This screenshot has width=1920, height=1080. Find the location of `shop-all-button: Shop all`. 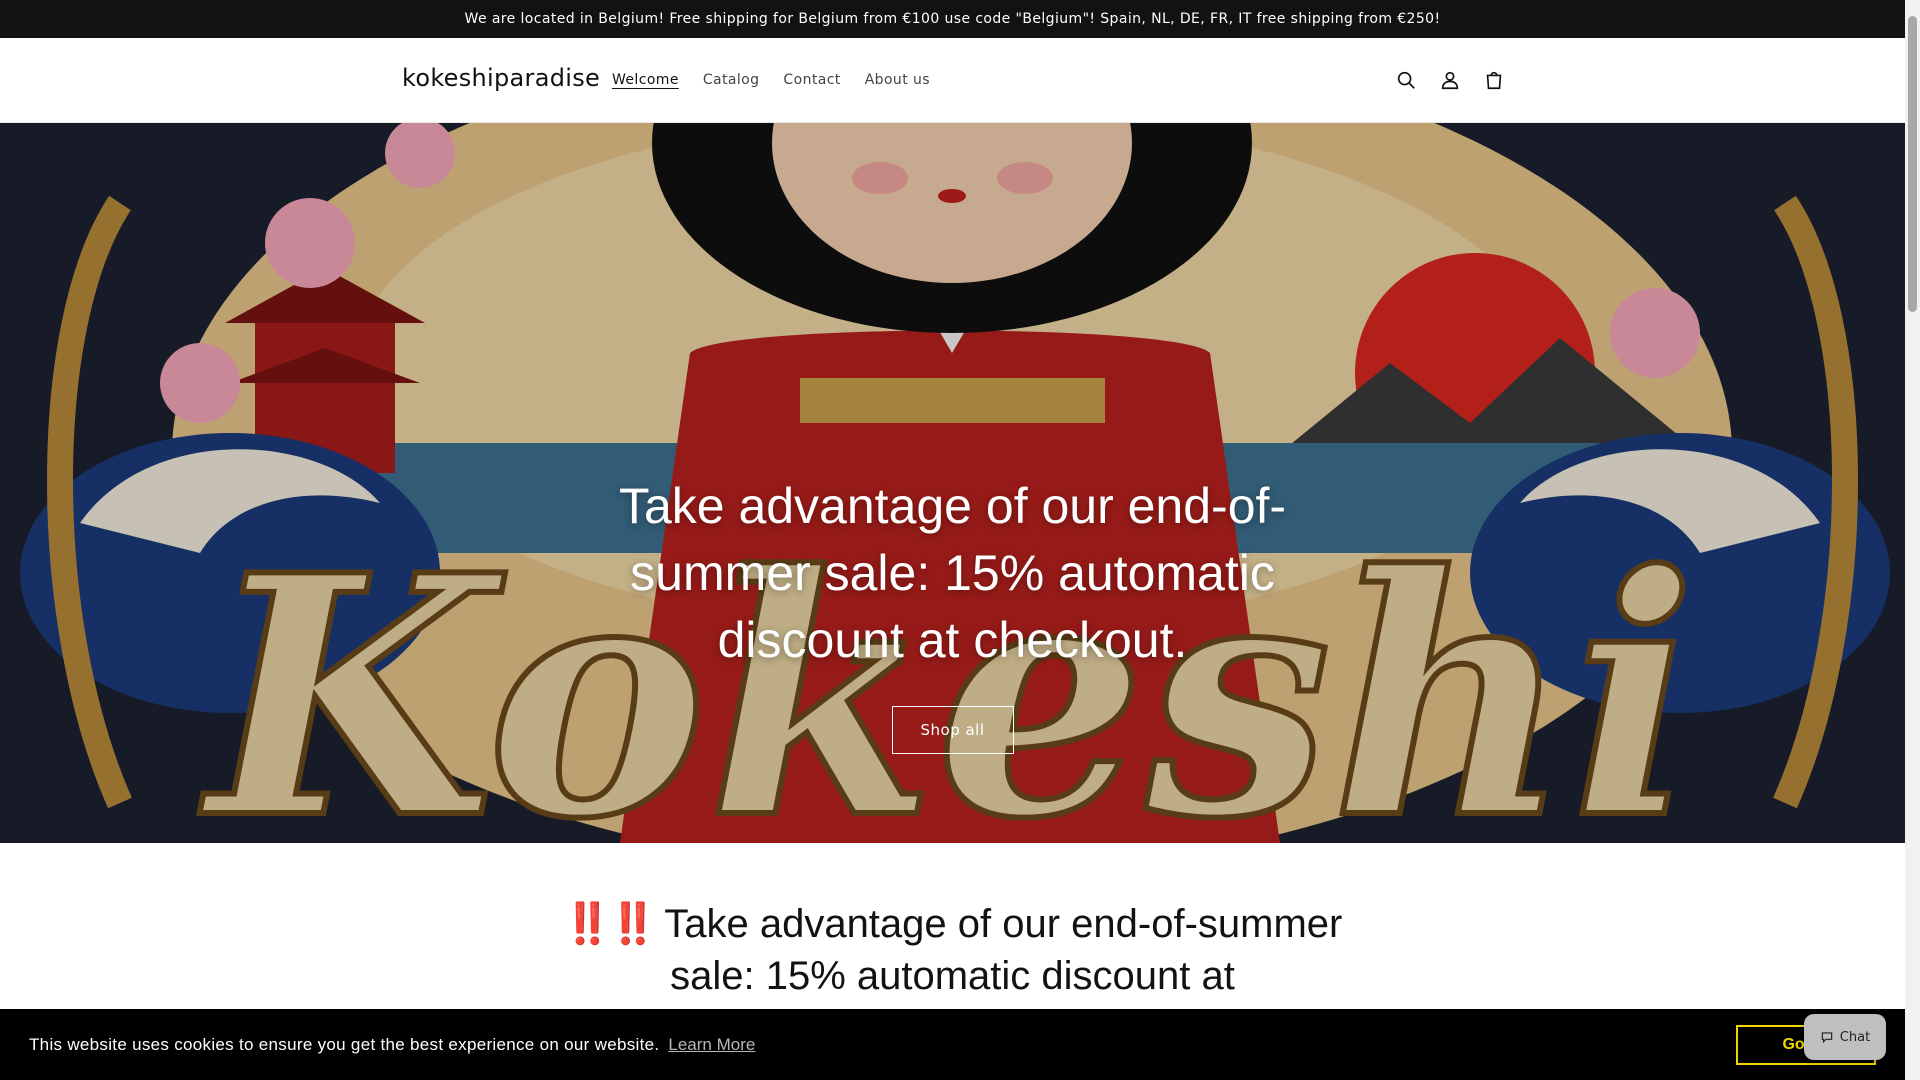

shop-all-button: Shop all is located at coordinates (952, 730).